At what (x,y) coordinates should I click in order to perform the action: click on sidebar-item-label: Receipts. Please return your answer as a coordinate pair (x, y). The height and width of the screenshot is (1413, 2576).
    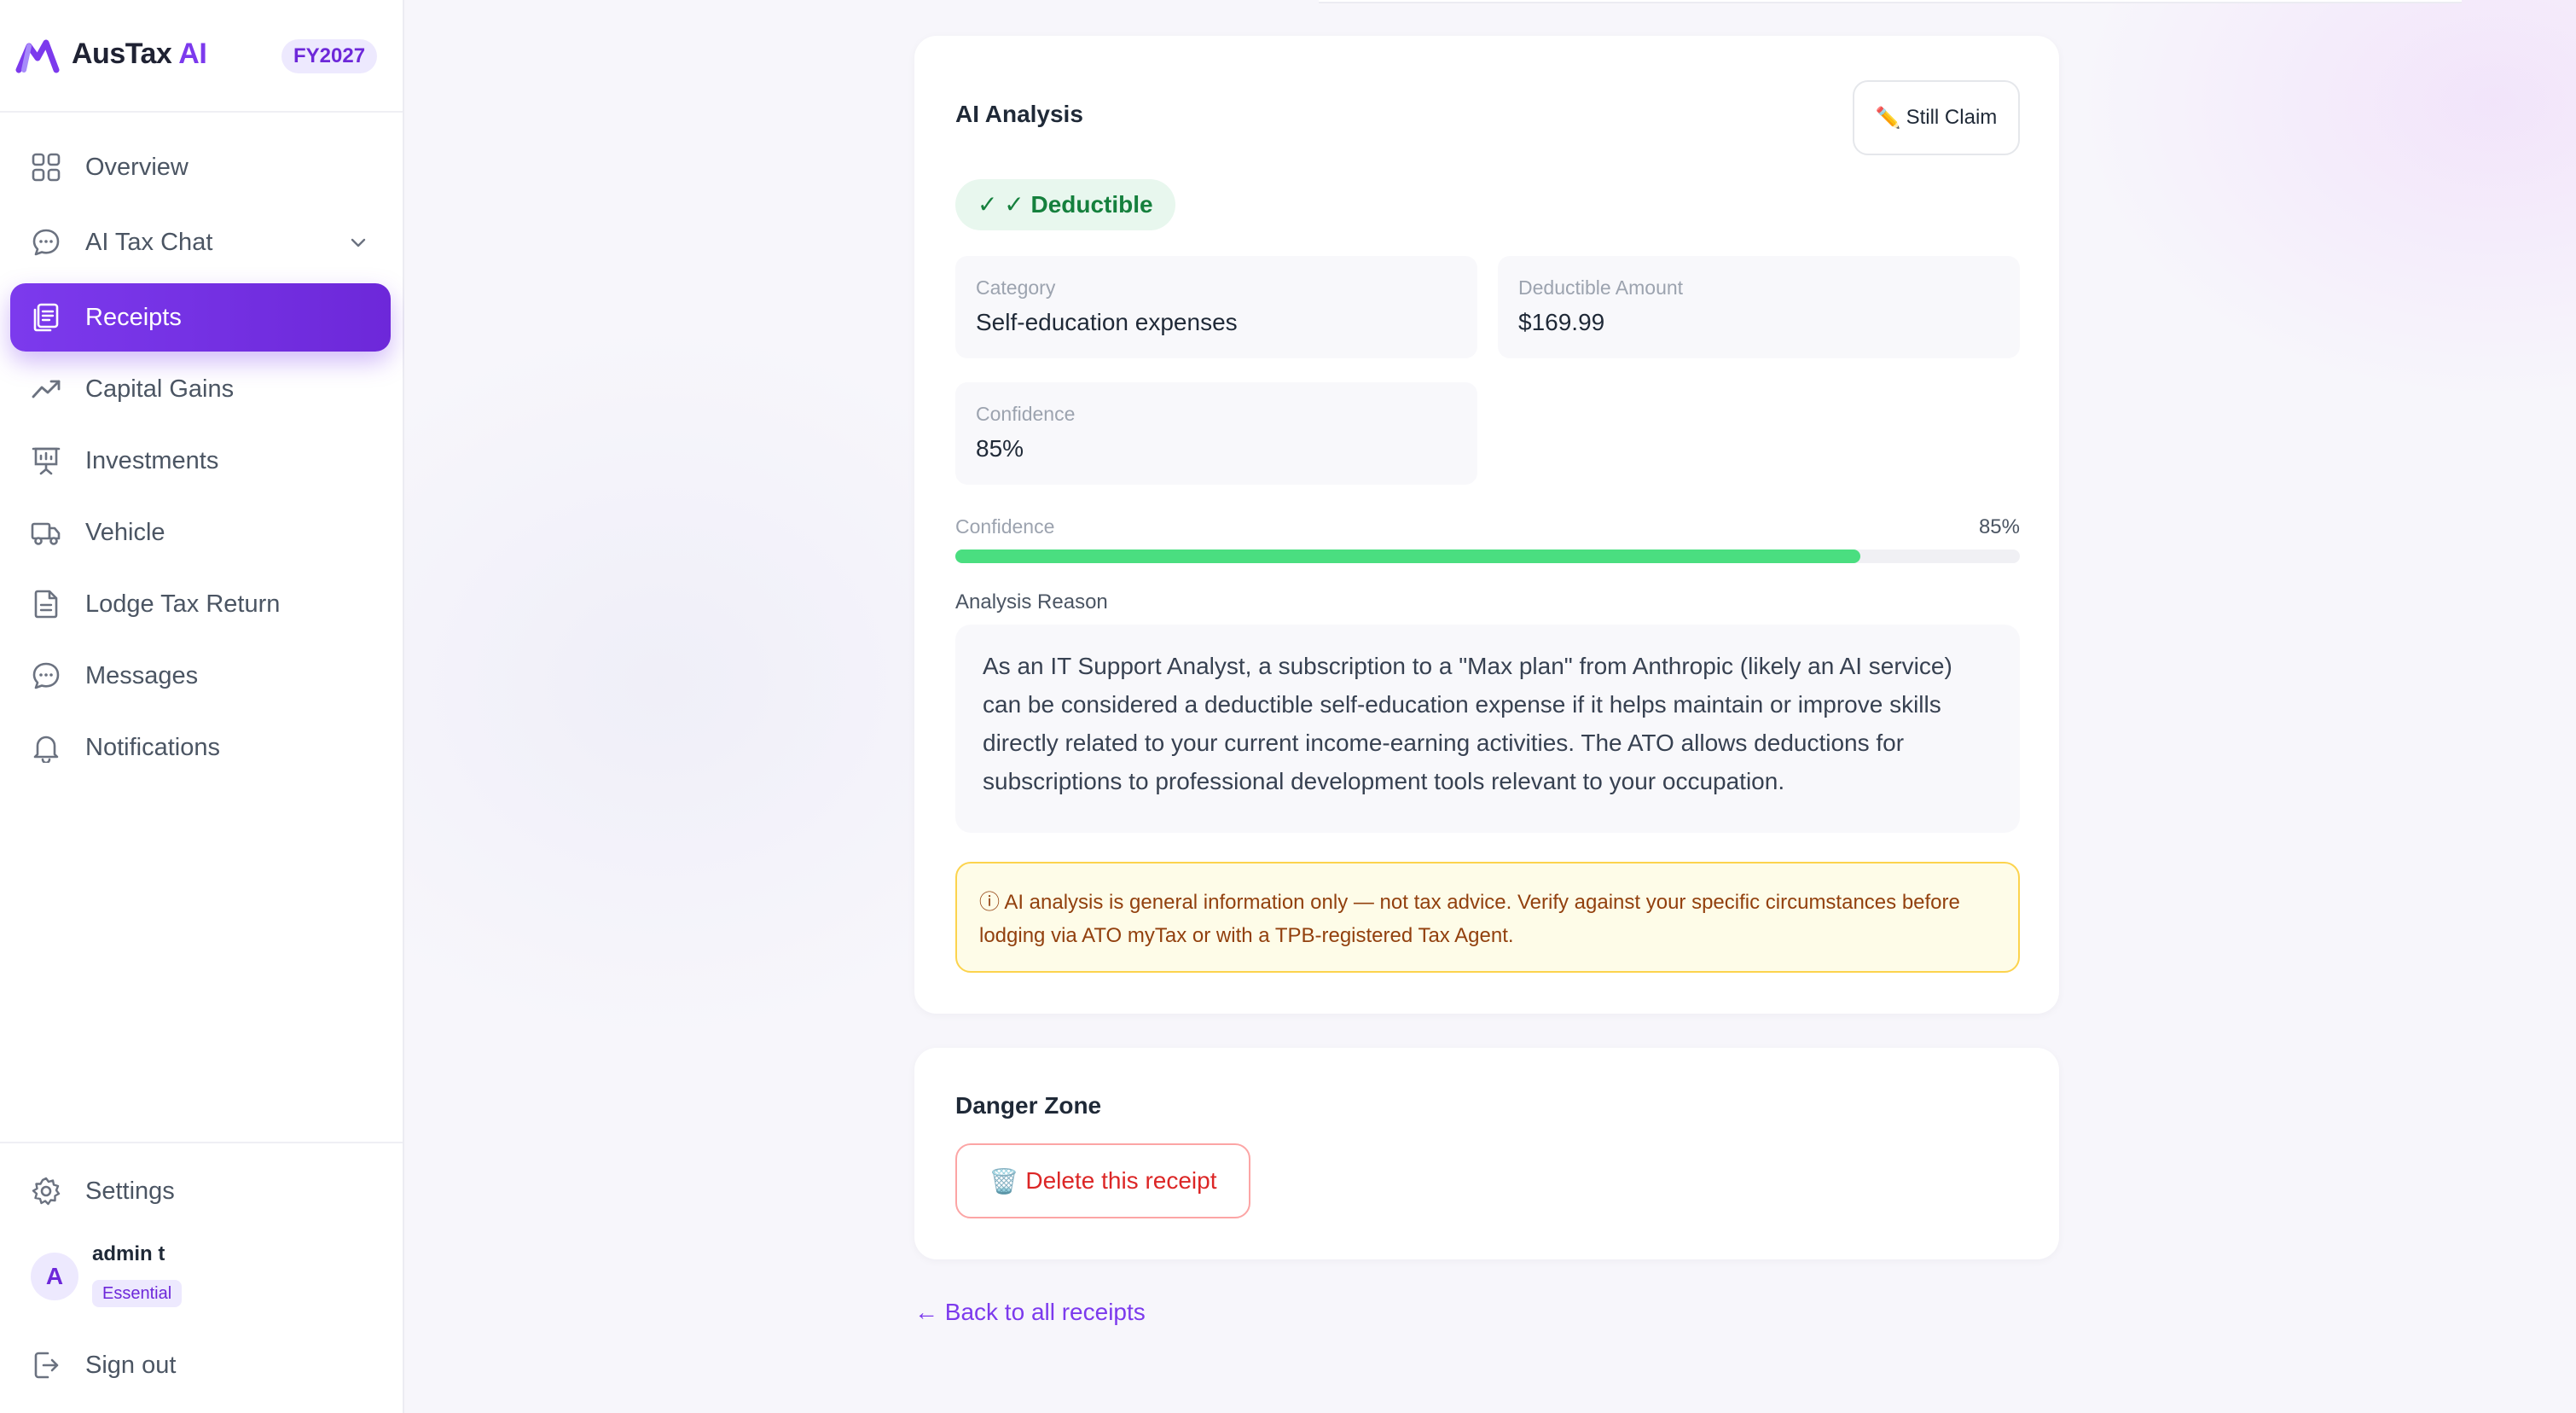
    Looking at the image, I should click on (133, 317).